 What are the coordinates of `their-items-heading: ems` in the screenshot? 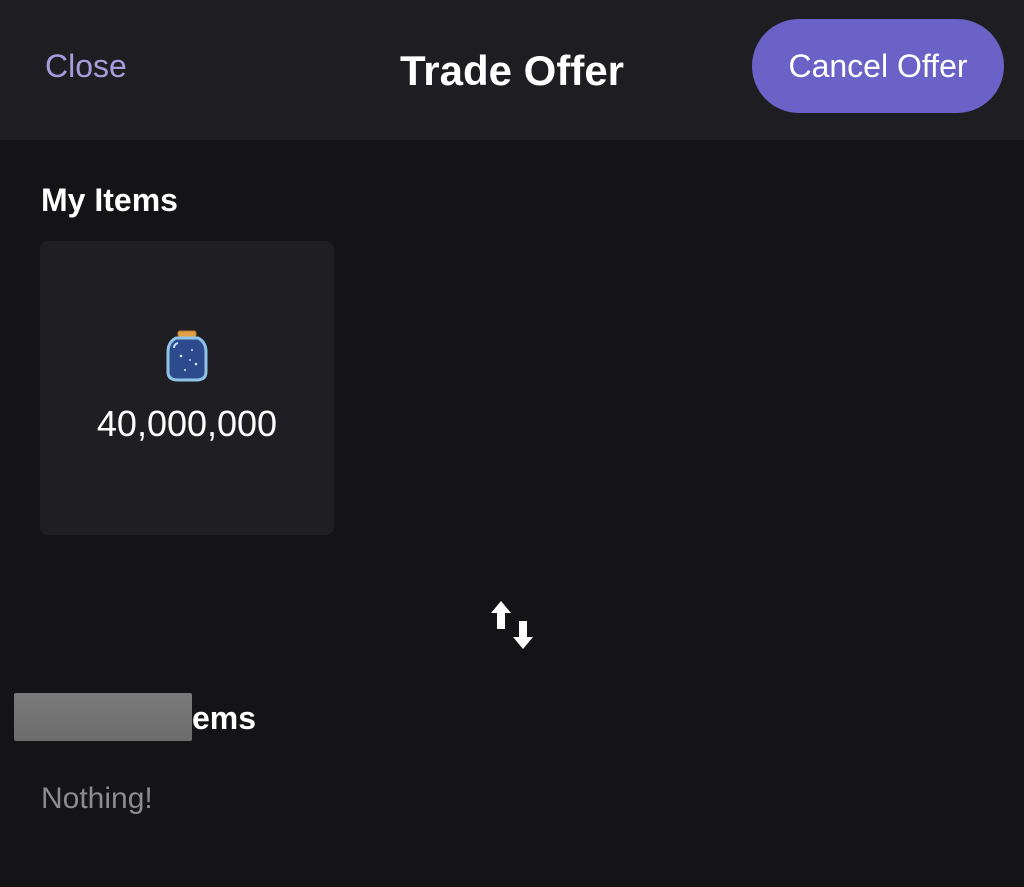 It's located at (224, 718).